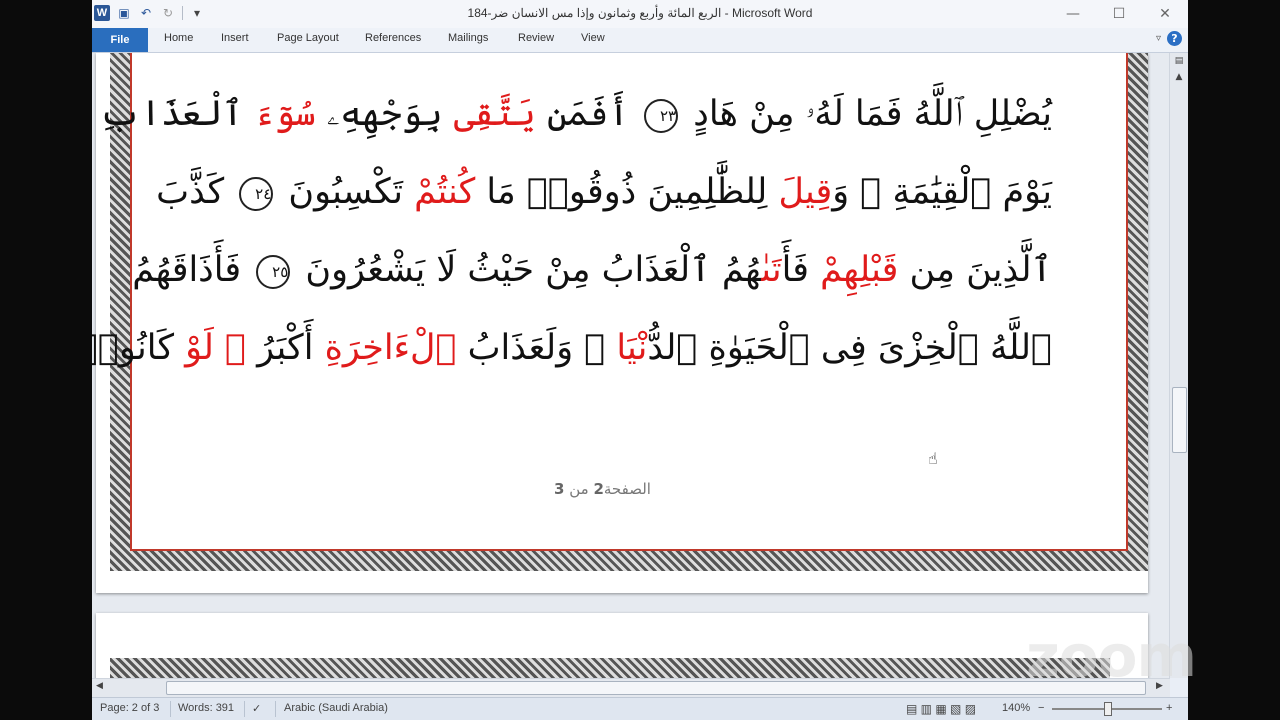 This screenshot has width=1280, height=720. What do you see at coordinates (942, 192) in the screenshot?
I see `verse-text: يَوْمَ ٱلْقِيَٰمَةِ ۚ وَ` at bounding box center [942, 192].